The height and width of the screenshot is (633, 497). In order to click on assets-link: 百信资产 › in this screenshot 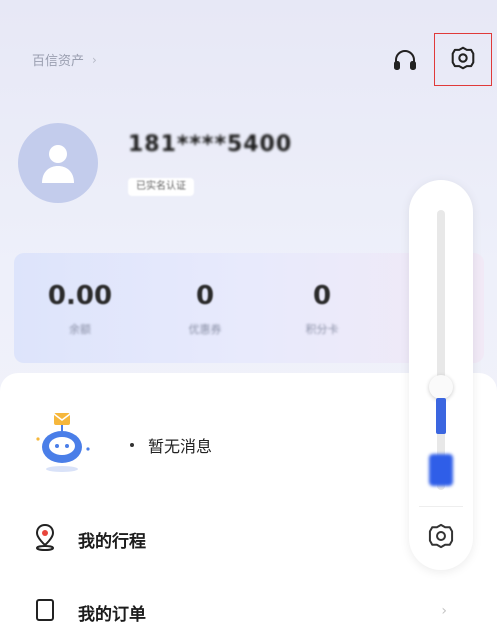, I will do `click(64, 60)`.